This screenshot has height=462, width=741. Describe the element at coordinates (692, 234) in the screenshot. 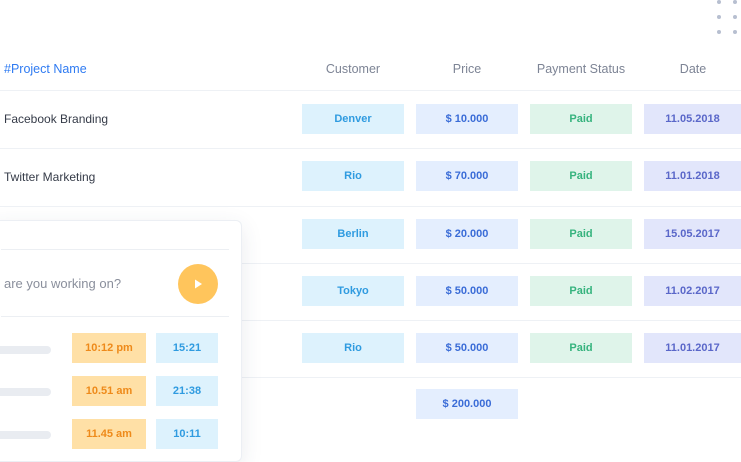

I see `date-badge: 15.05.2017` at that location.